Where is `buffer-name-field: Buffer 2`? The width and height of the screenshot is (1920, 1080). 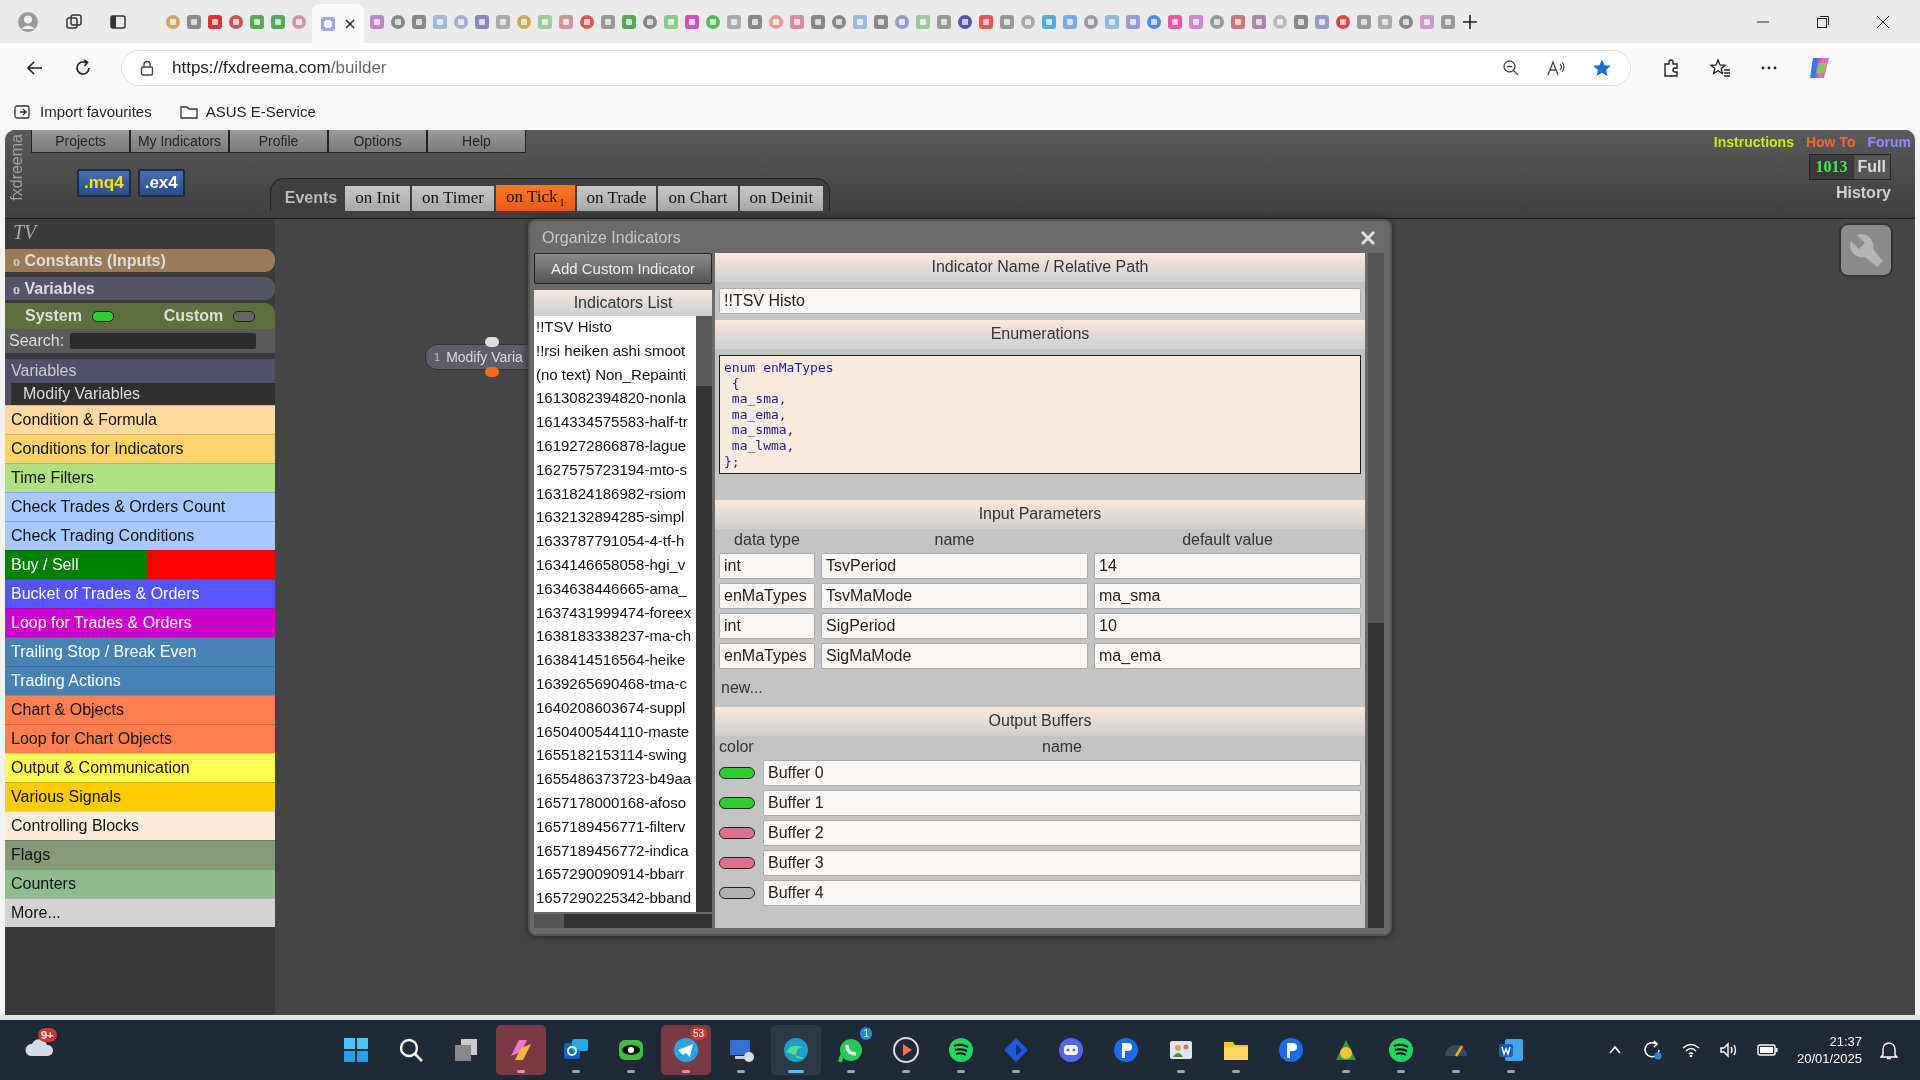
buffer-name-field: Buffer 2 is located at coordinates (1062, 833).